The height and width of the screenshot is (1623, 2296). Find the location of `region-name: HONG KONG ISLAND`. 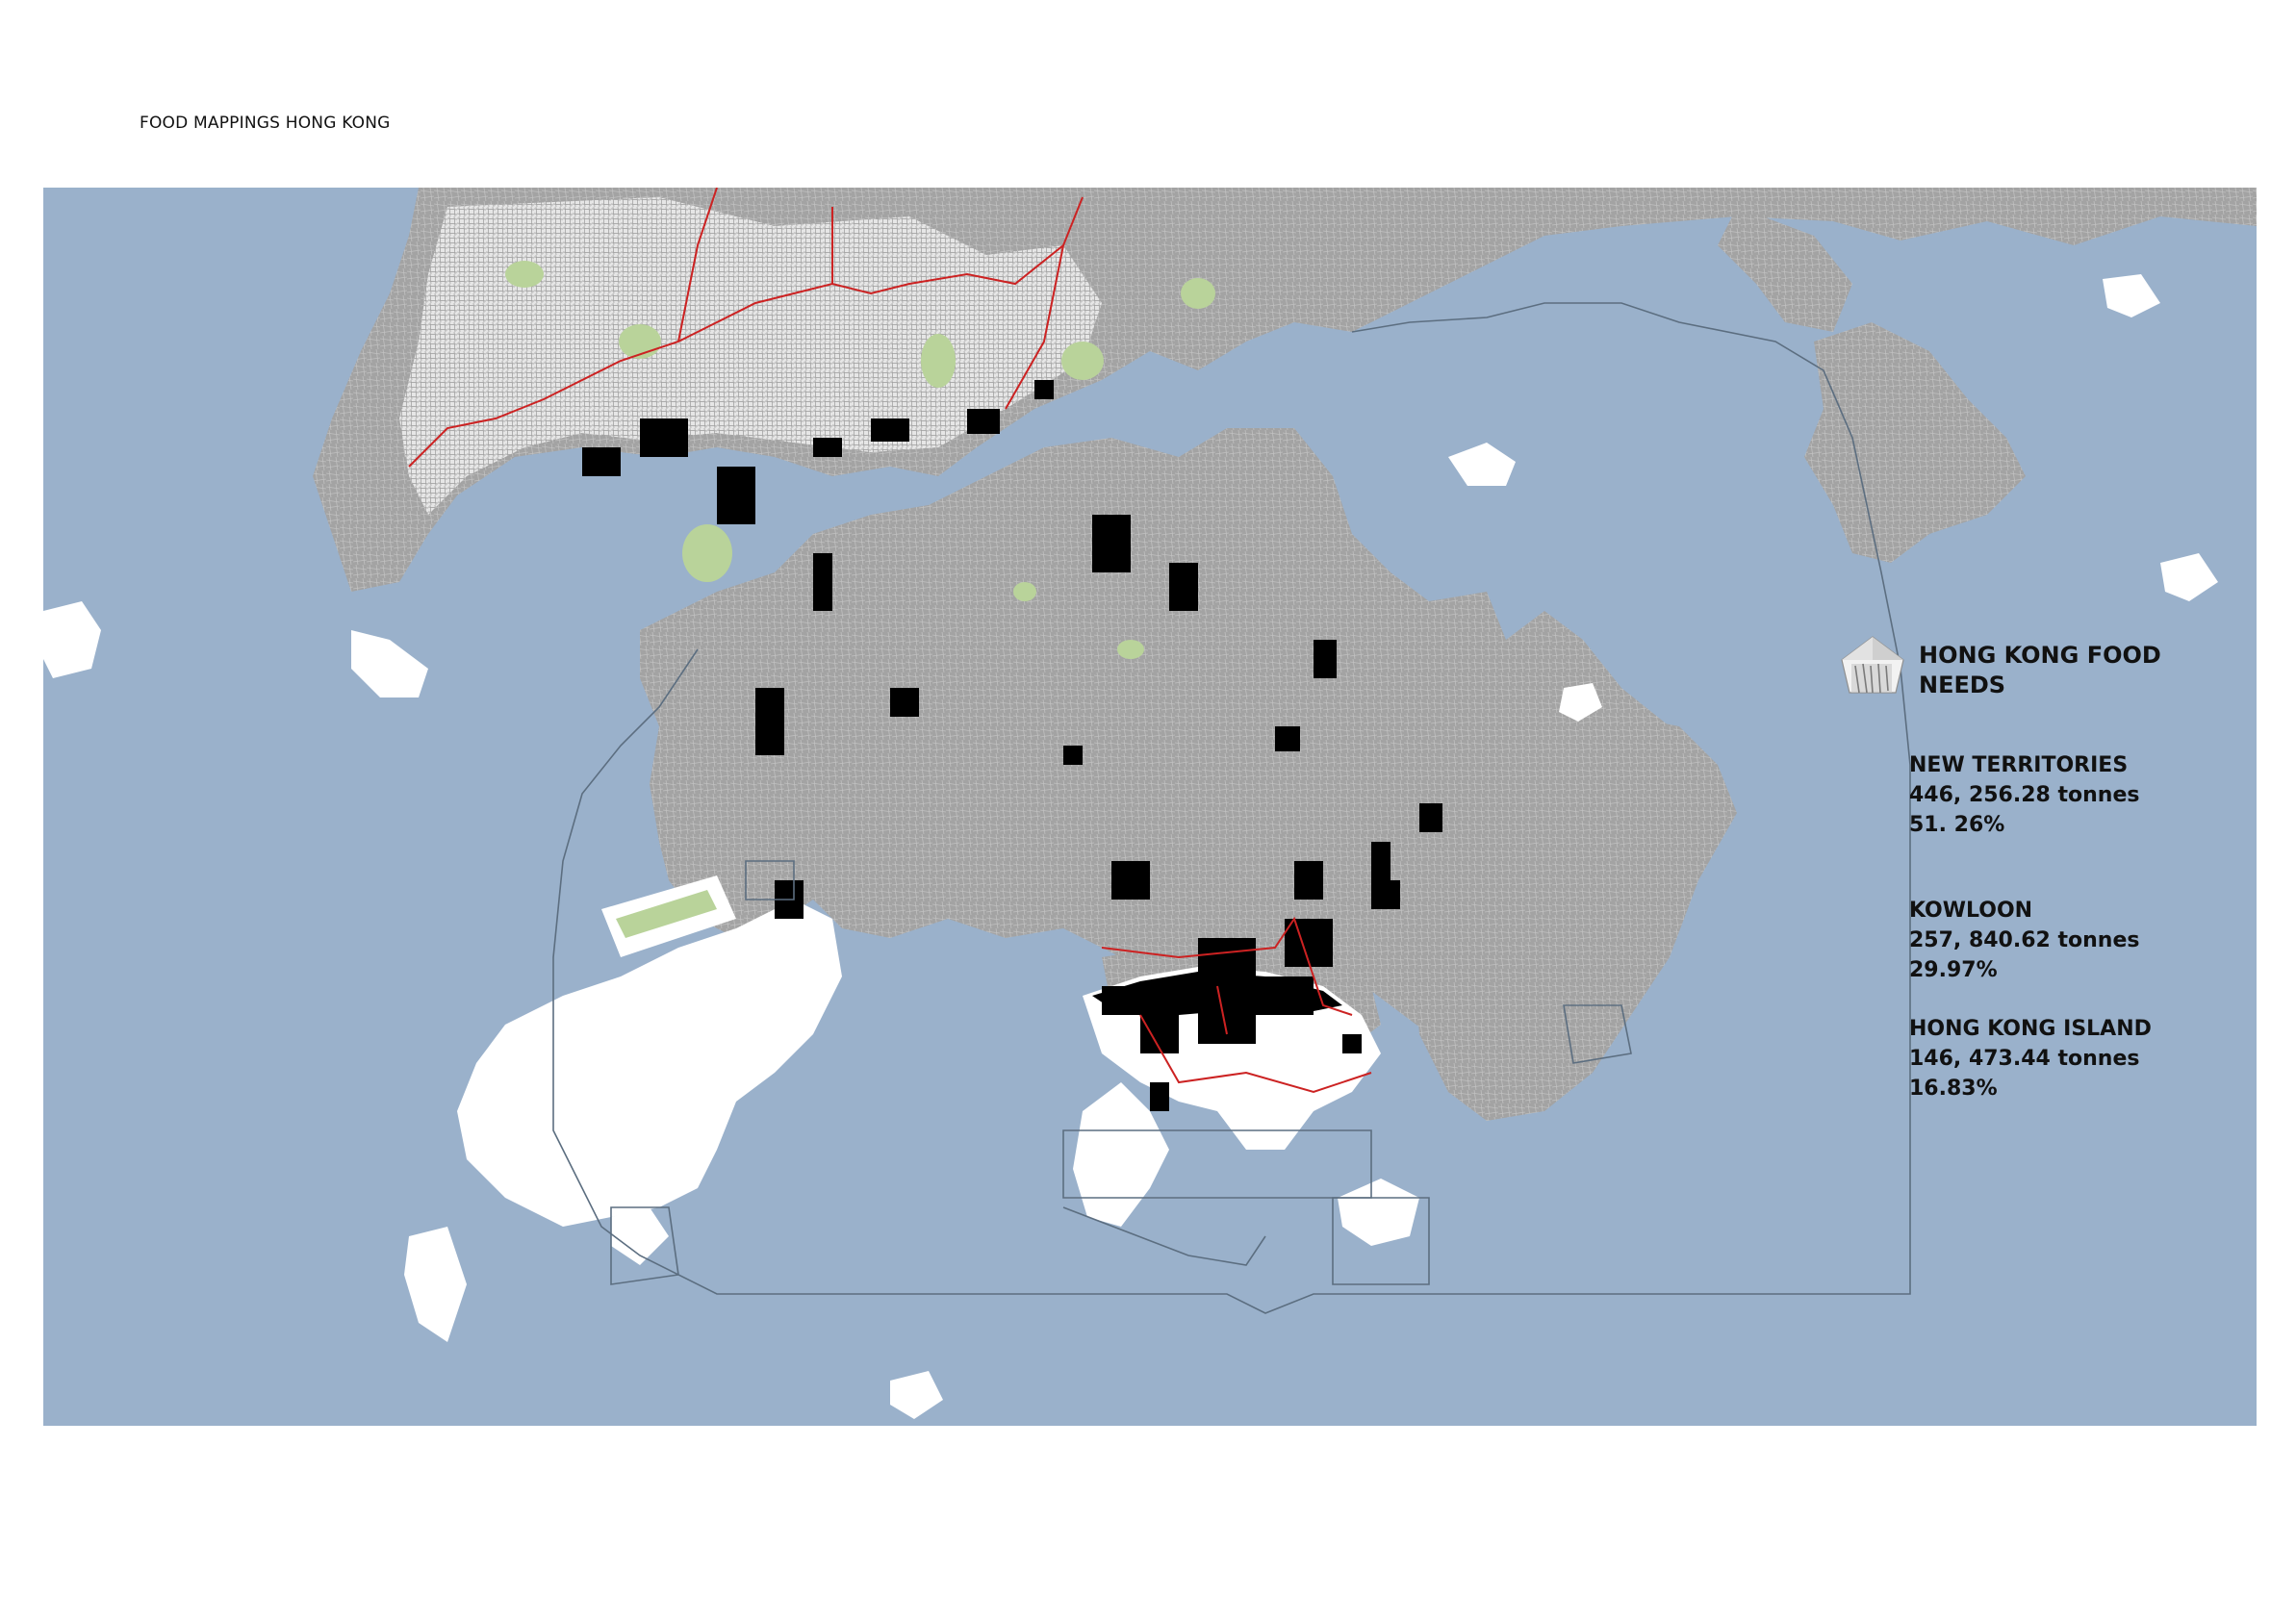

region-name: HONG KONG ISLAND is located at coordinates (2030, 1029).